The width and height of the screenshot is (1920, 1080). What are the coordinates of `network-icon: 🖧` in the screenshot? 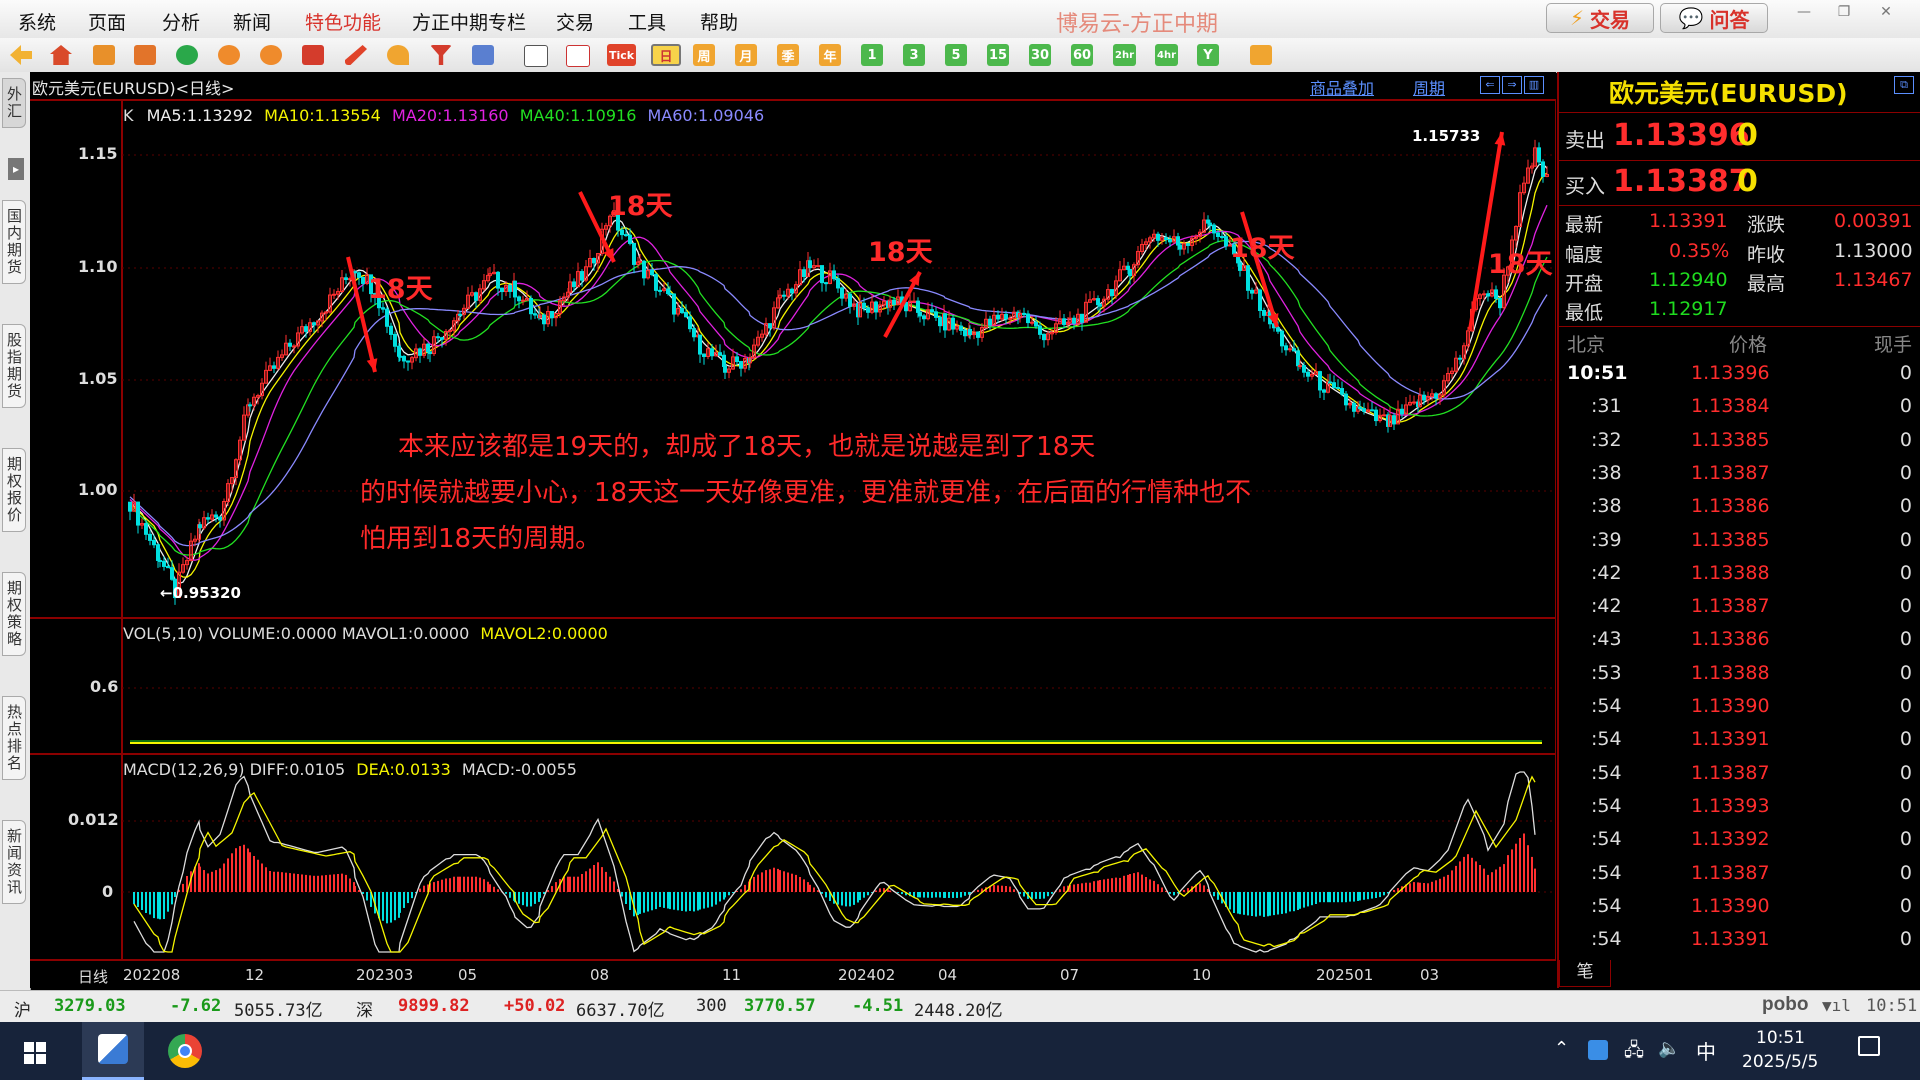 It's located at (1634, 1053).